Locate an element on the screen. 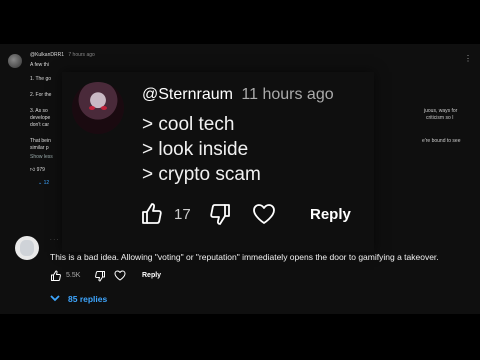  like-count: 17 is located at coordinates (182, 214).